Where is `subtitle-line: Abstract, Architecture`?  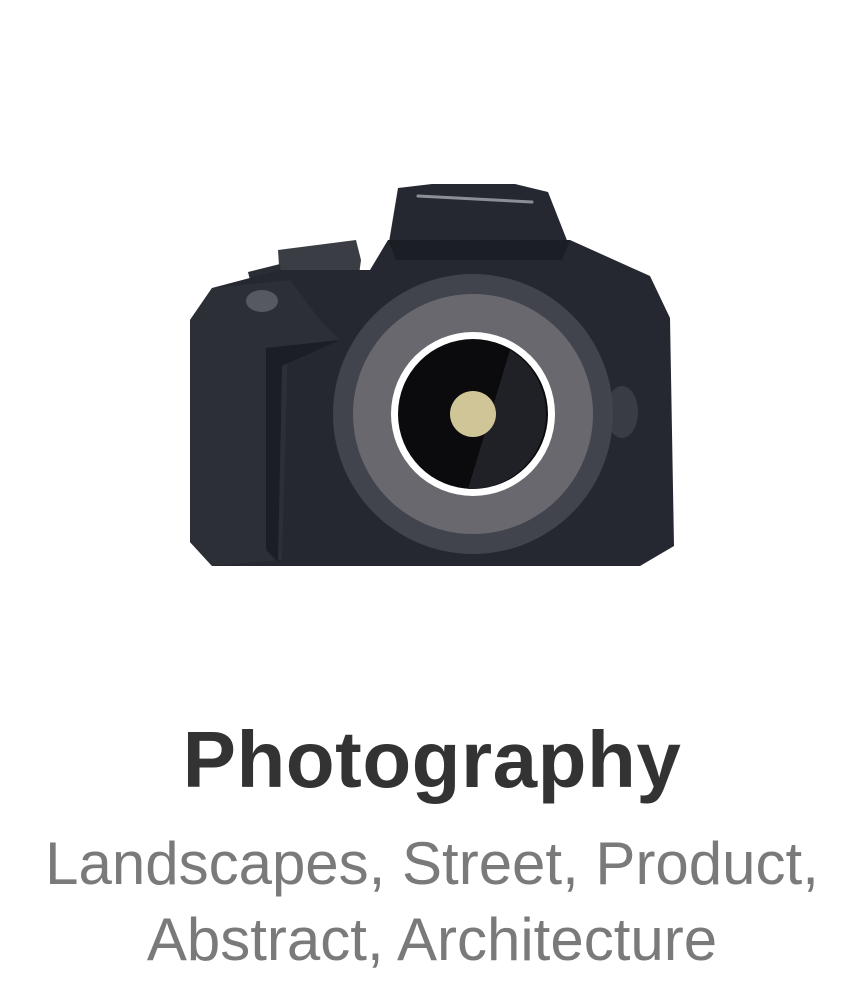 subtitle-line: Abstract, Architecture is located at coordinates (432, 939).